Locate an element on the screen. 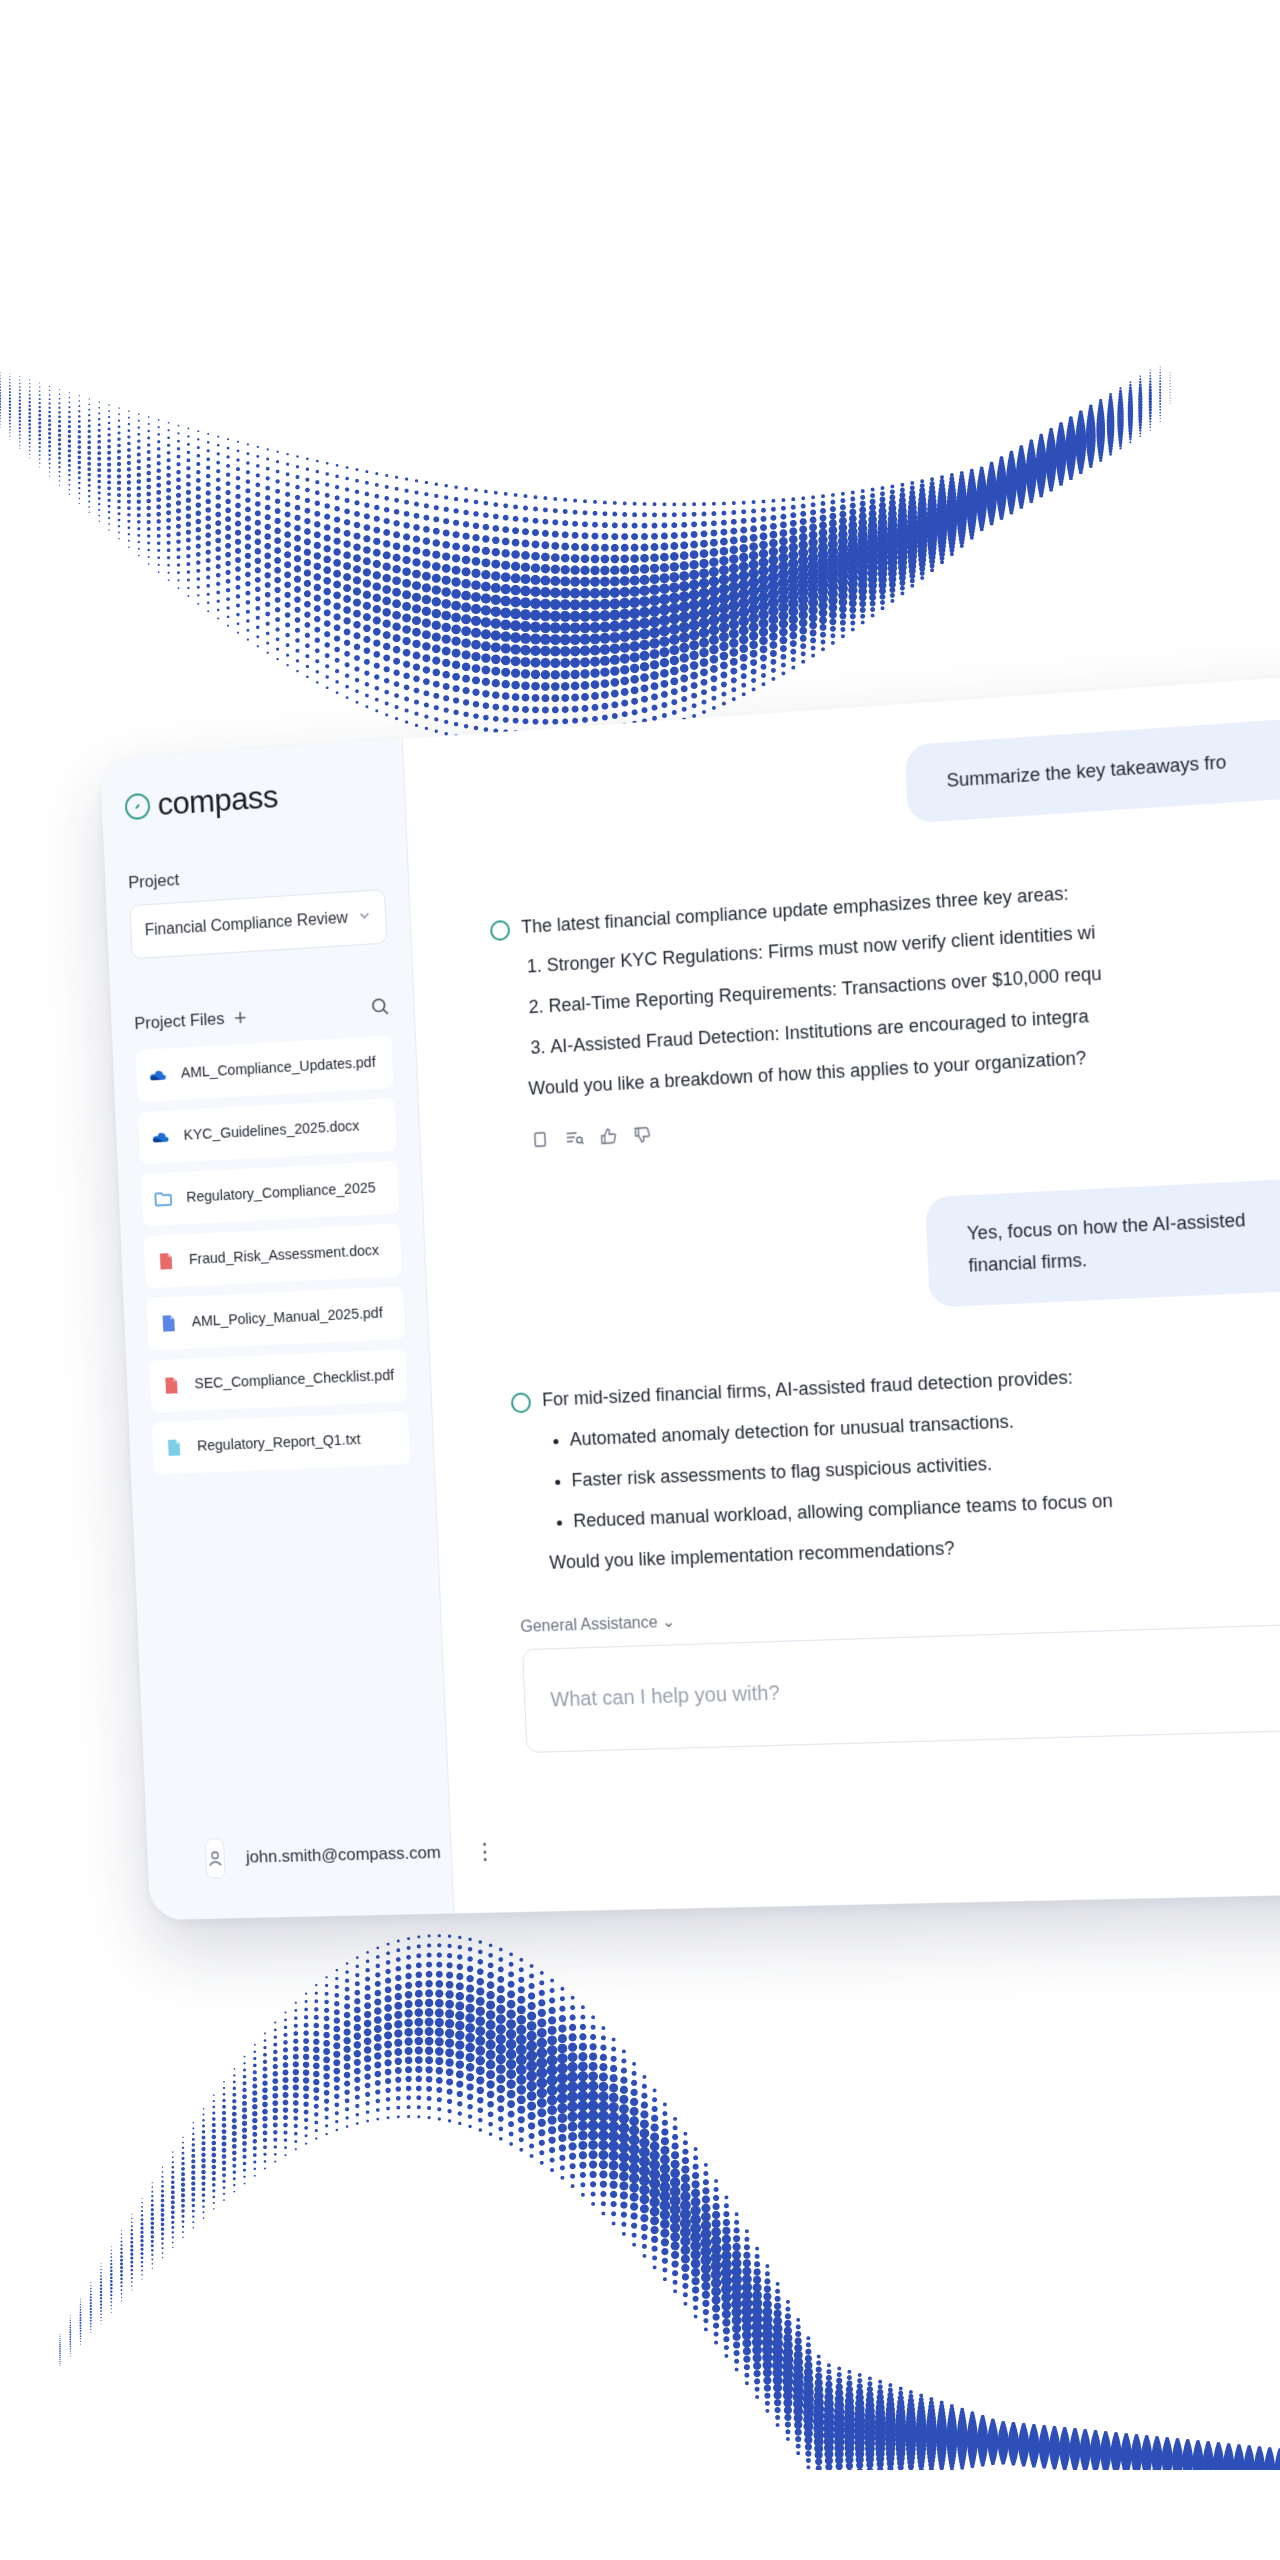 The height and width of the screenshot is (2560, 1280). file-name: AML_Compliance_Updates.pdf is located at coordinates (278, 1068).